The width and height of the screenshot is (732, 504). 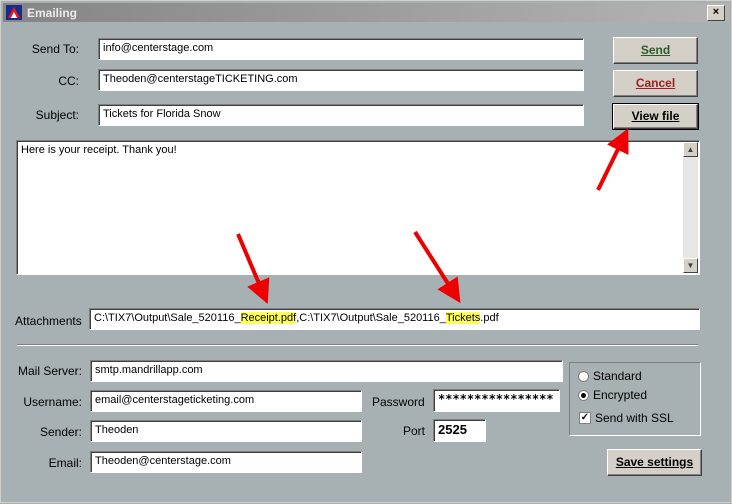 What do you see at coordinates (49, 371) in the screenshot?
I see `mail-server-label: Mail Server:` at bounding box center [49, 371].